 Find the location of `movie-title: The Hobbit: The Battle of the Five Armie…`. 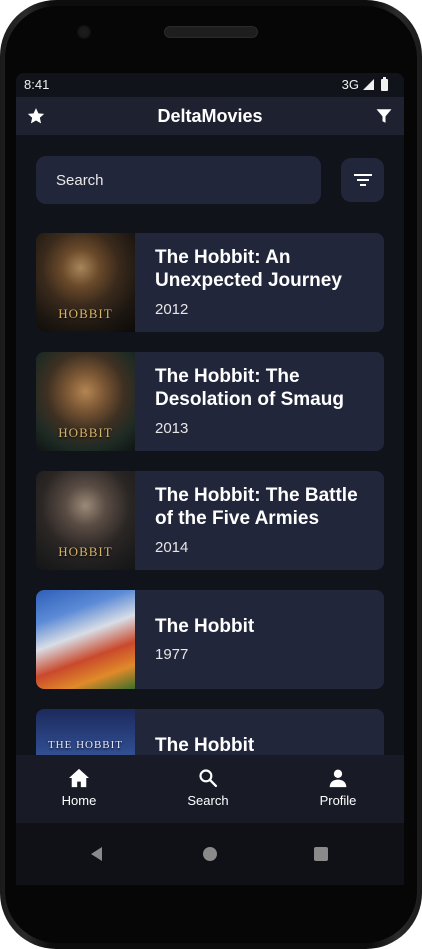

movie-title: The Hobbit: The Battle of the Five Armie… is located at coordinates (256, 507).